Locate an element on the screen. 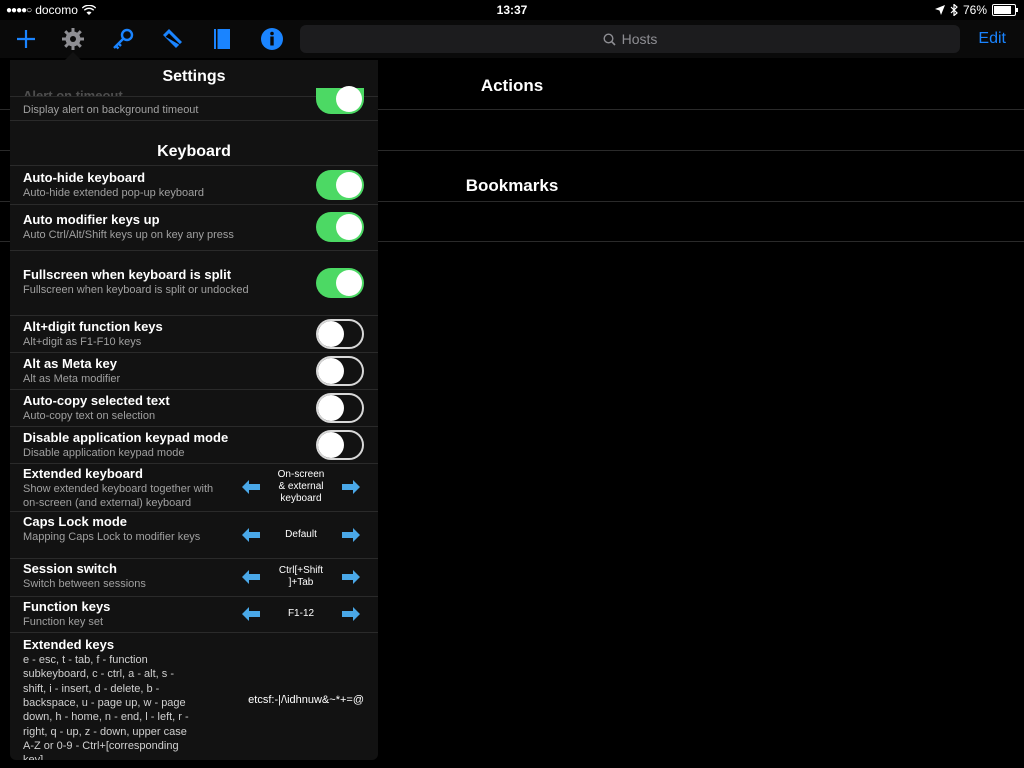 The image size is (1024, 768). status-right: 76% is located at coordinates (976, 10).